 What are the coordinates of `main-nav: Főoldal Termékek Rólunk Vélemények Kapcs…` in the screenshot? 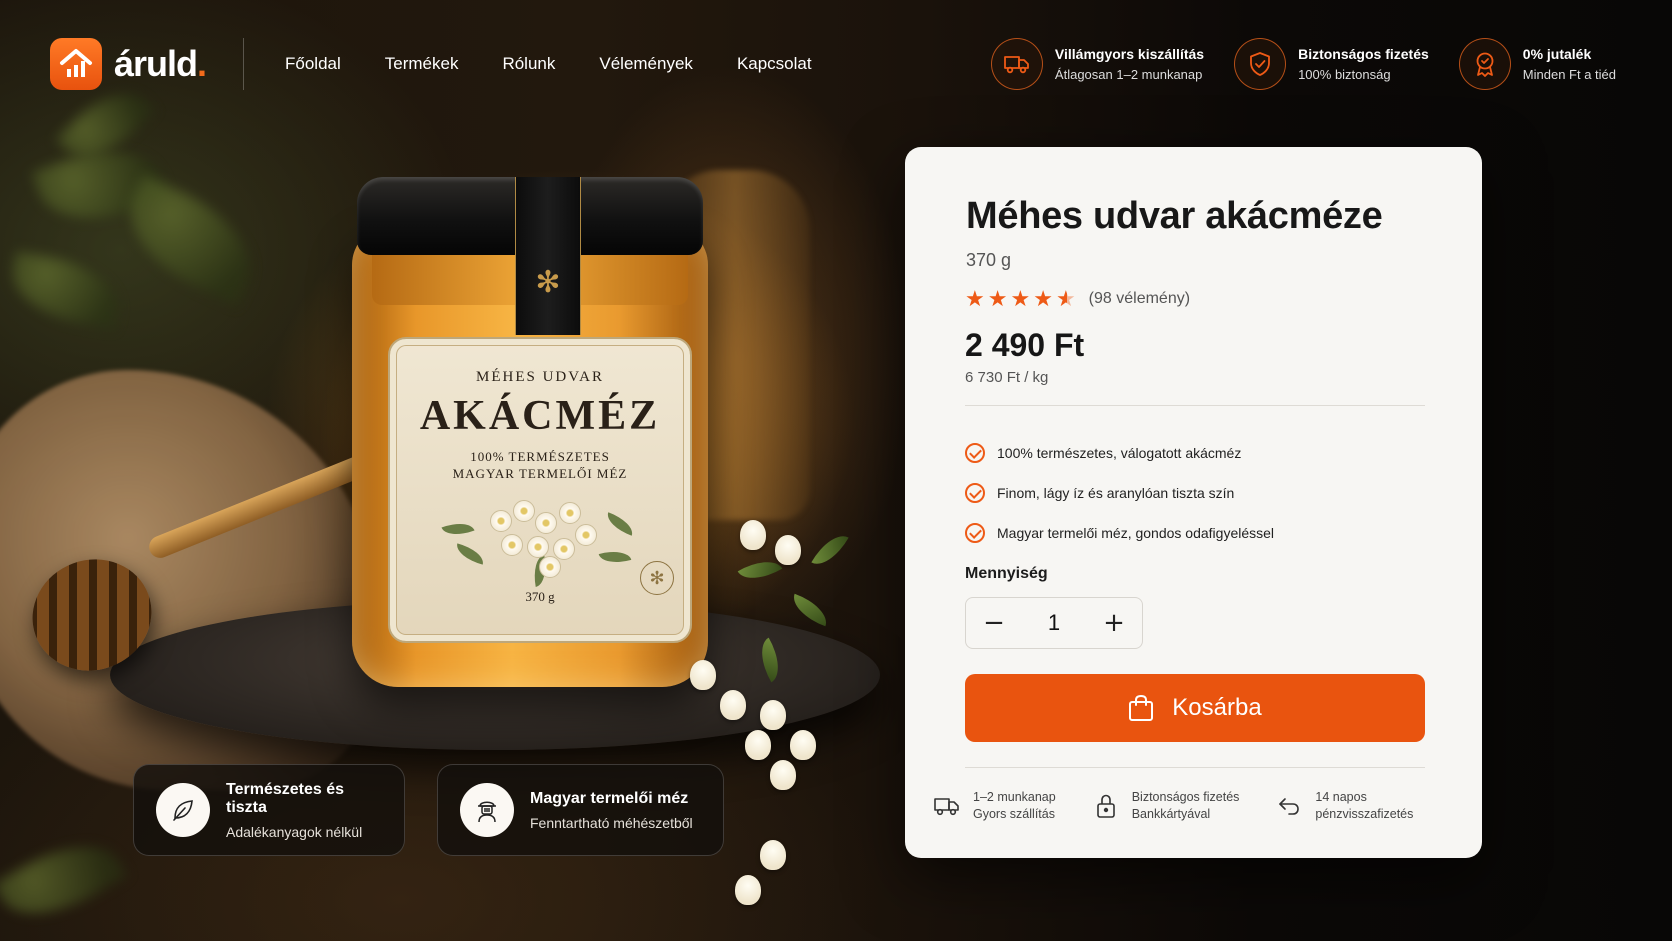 It's located at (570, 64).